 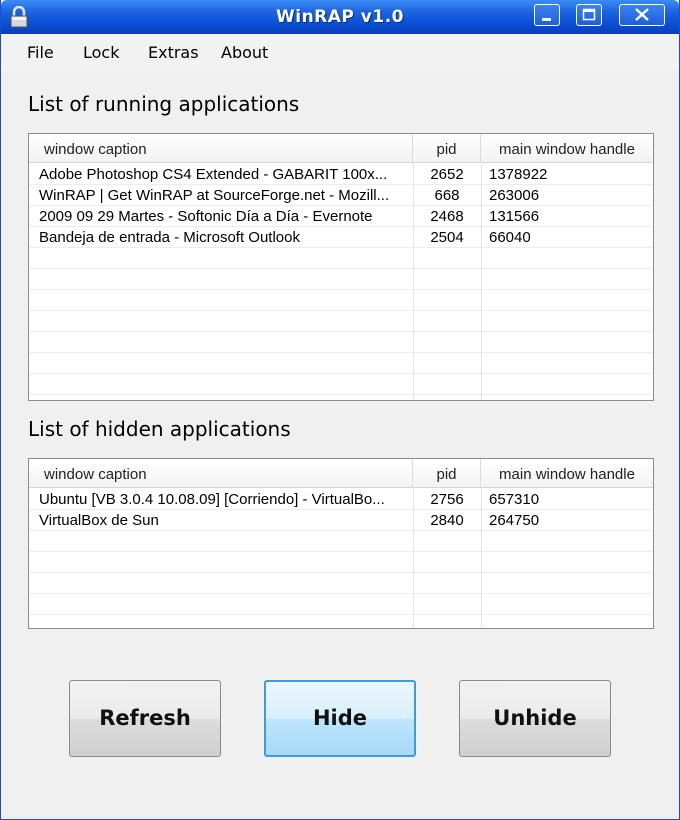 What do you see at coordinates (340, 718) in the screenshot?
I see `hide-button: Hide` at bounding box center [340, 718].